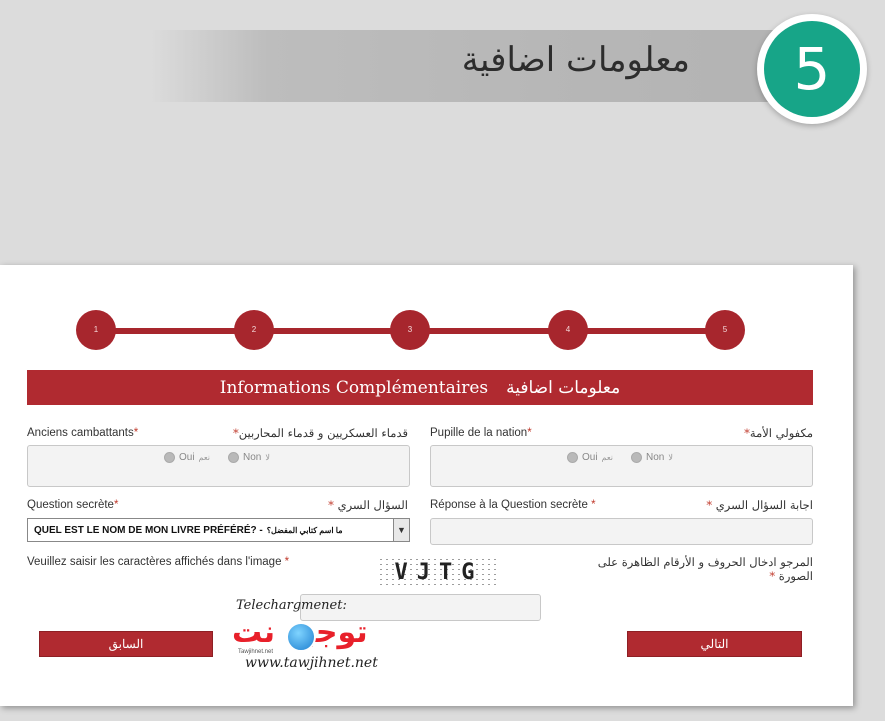  What do you see at coordinates (575, 60) in the screenshot?
I see `page-title: معلومات اضافية` at bounding box center [575, 60].